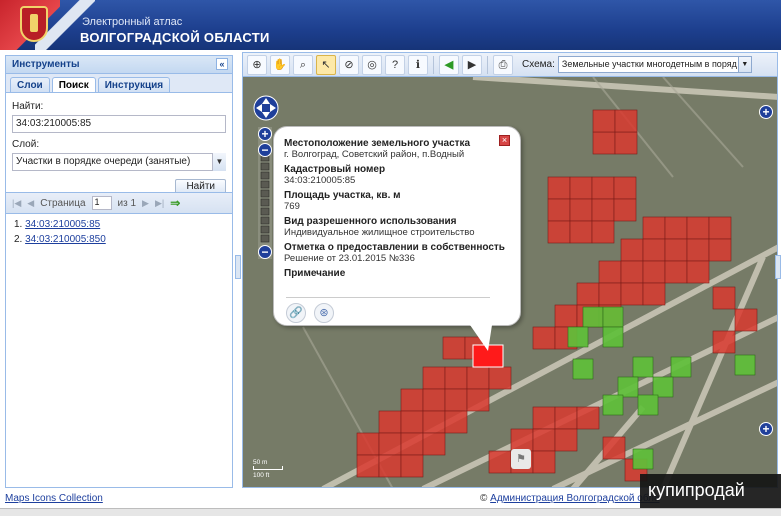  Describe the element at coordinates (28, 106) in the screenshot. I see `find-label: Найти:` at that location.